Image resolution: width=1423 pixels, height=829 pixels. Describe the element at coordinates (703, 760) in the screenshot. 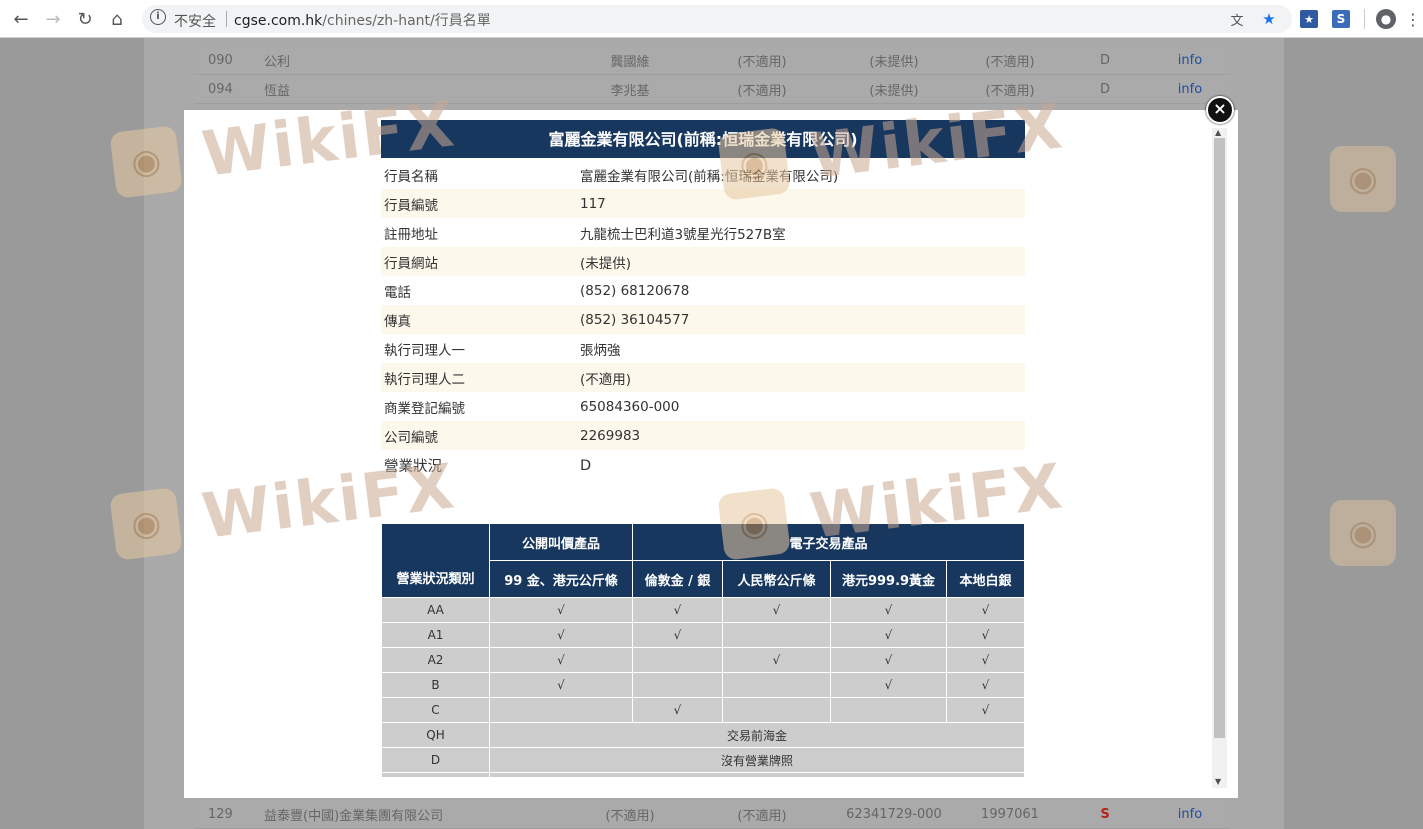

I see `table-row: D 沒有營業牌照` at that location.